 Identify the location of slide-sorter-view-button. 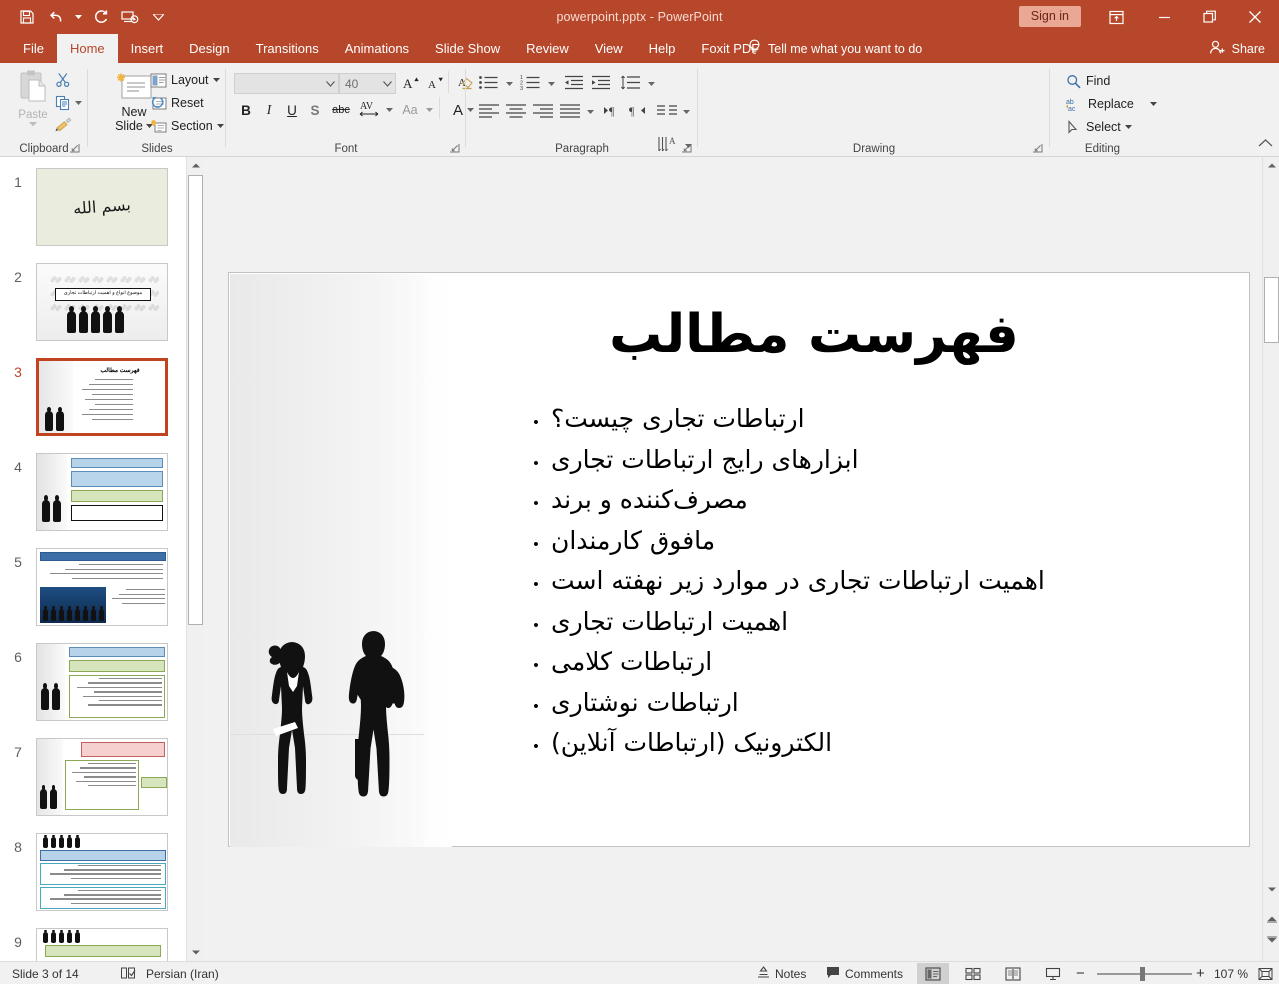
(973, 973).